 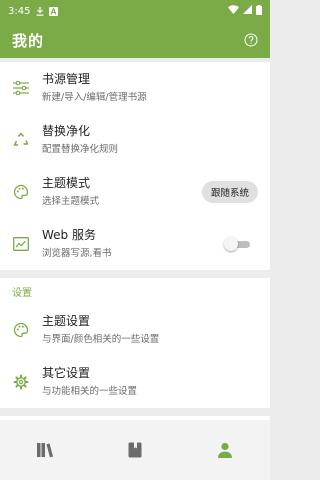 I want to click on status-time: 3:45, so click(x=19, y=11).